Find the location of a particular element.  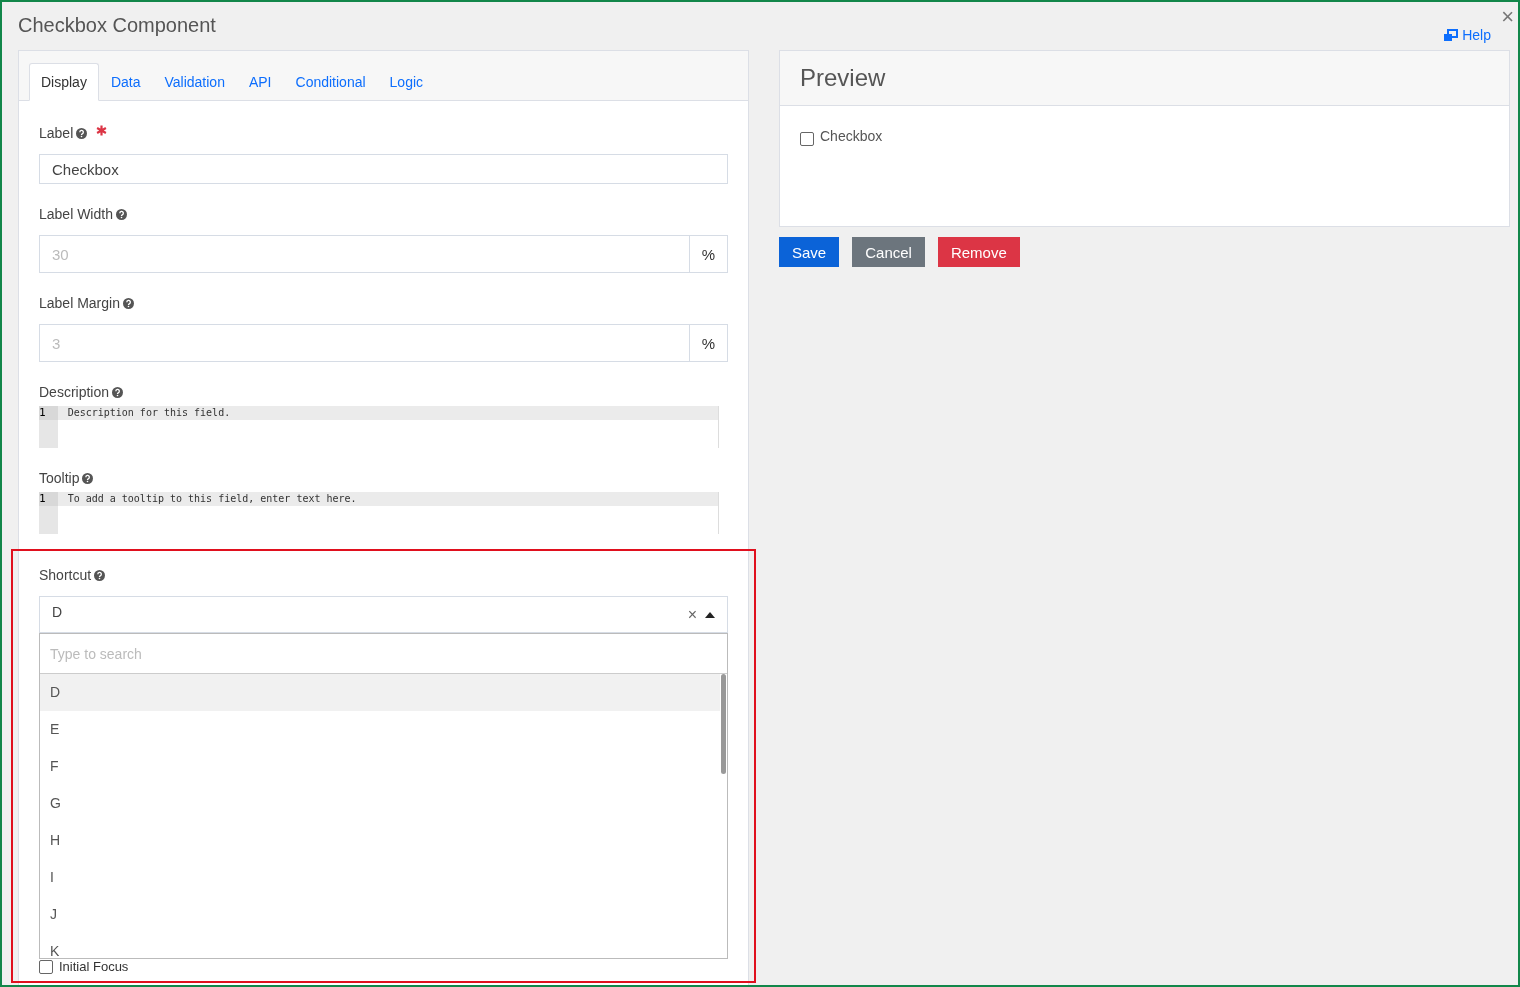

field-label: Label Width is located at coordinates (76, 214).